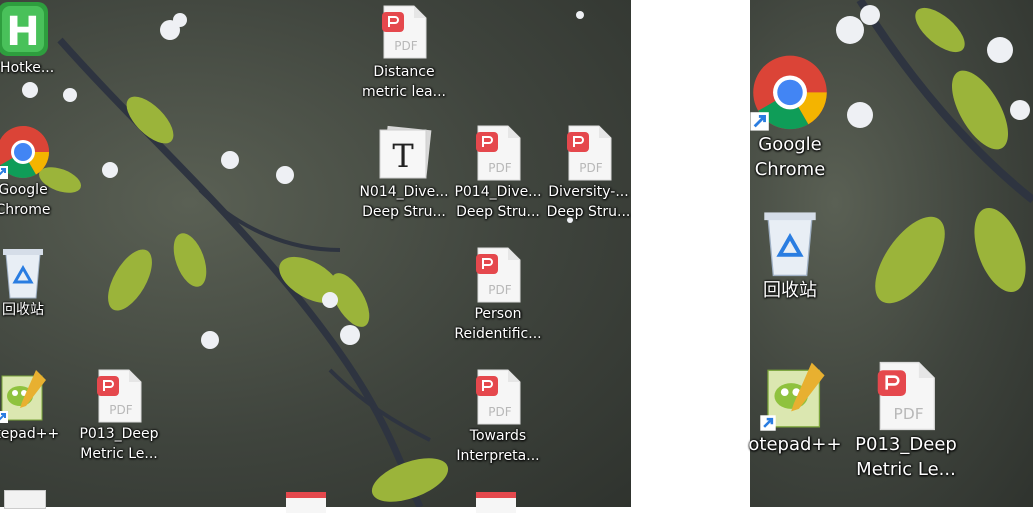  I want to click on partial-text-file-icon, so click(25, 499).